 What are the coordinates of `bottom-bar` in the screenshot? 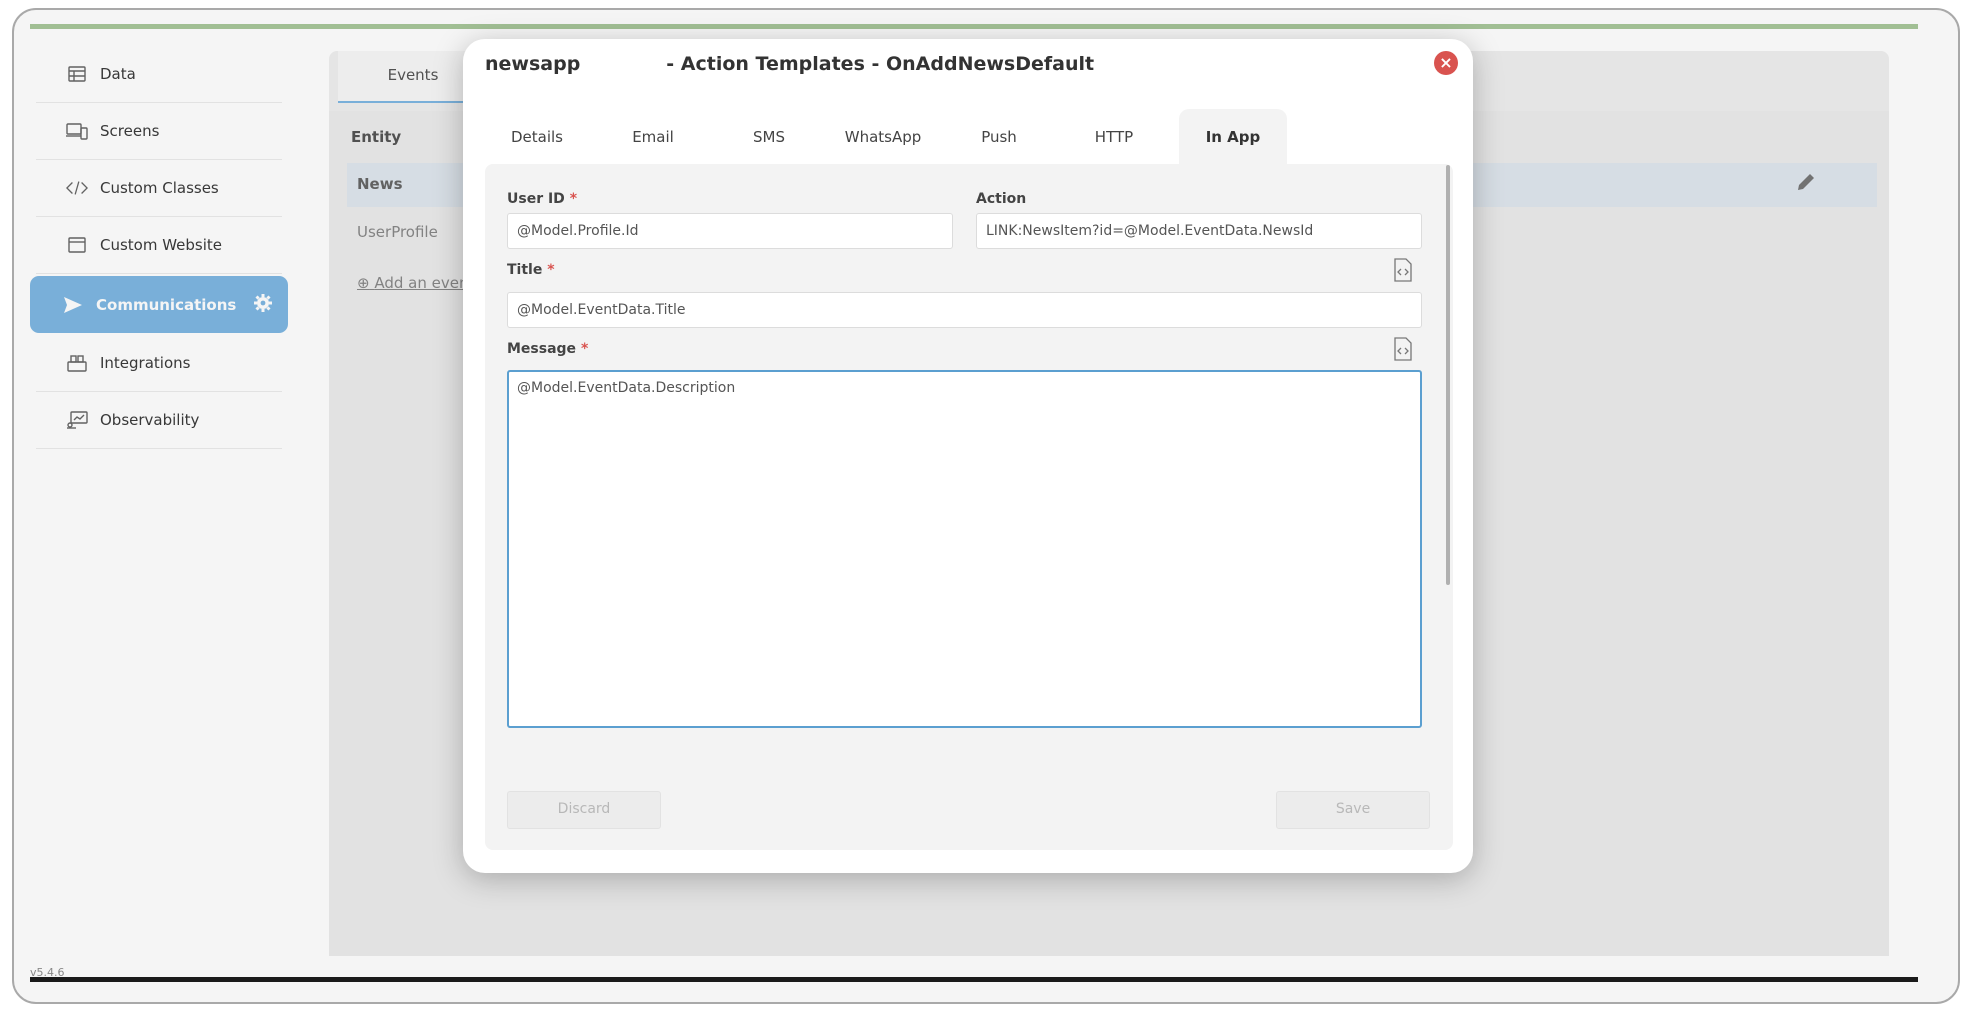 It's located at (974, 979).